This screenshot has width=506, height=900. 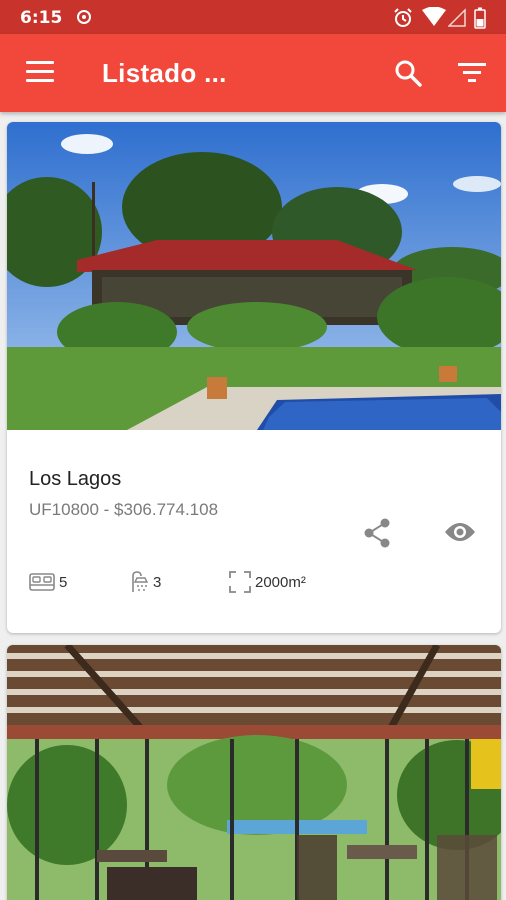 What do you see at coordinates (403, 17) in the screenshot?
I see `alarm-icon` at bounding box center [403, 17].